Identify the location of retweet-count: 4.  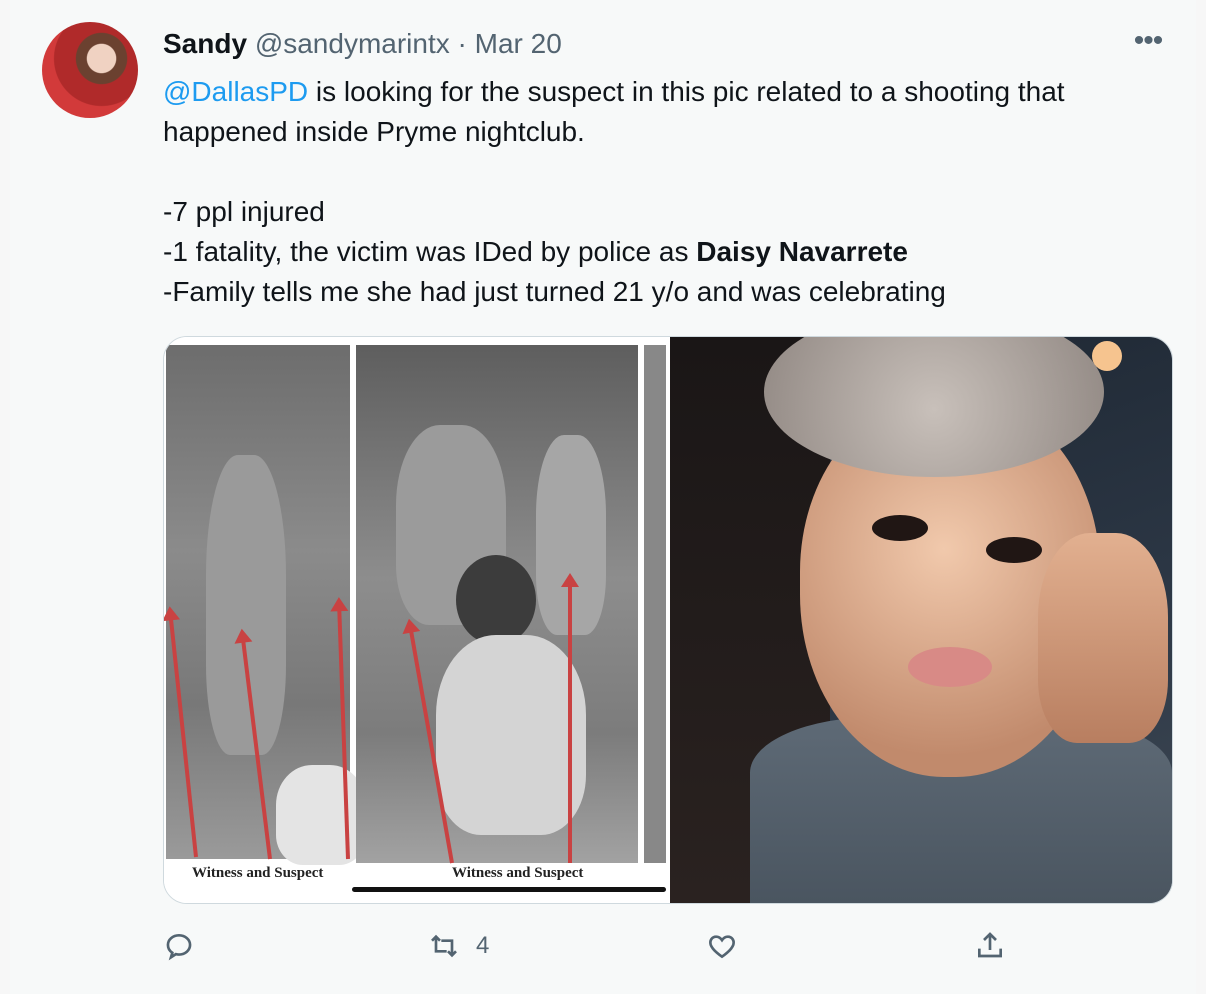
(483, 945).